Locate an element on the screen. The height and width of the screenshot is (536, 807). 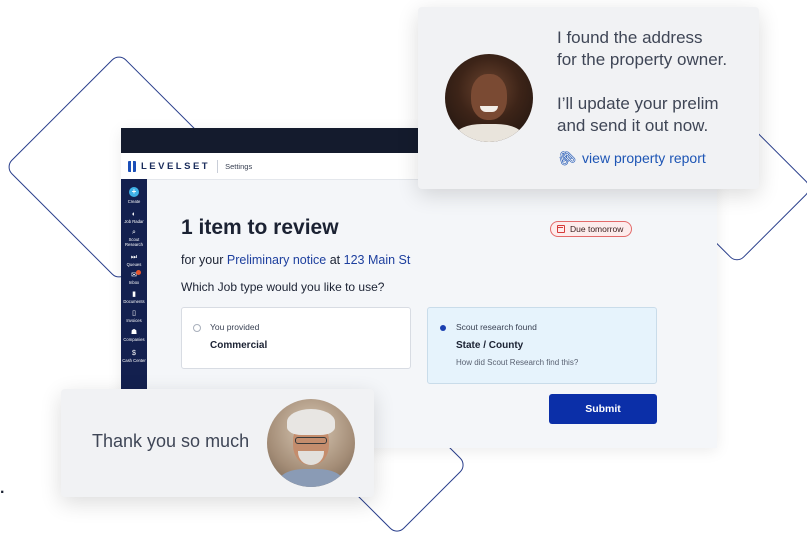
header-section-settings: Settings is located at coordinates (238, 166).